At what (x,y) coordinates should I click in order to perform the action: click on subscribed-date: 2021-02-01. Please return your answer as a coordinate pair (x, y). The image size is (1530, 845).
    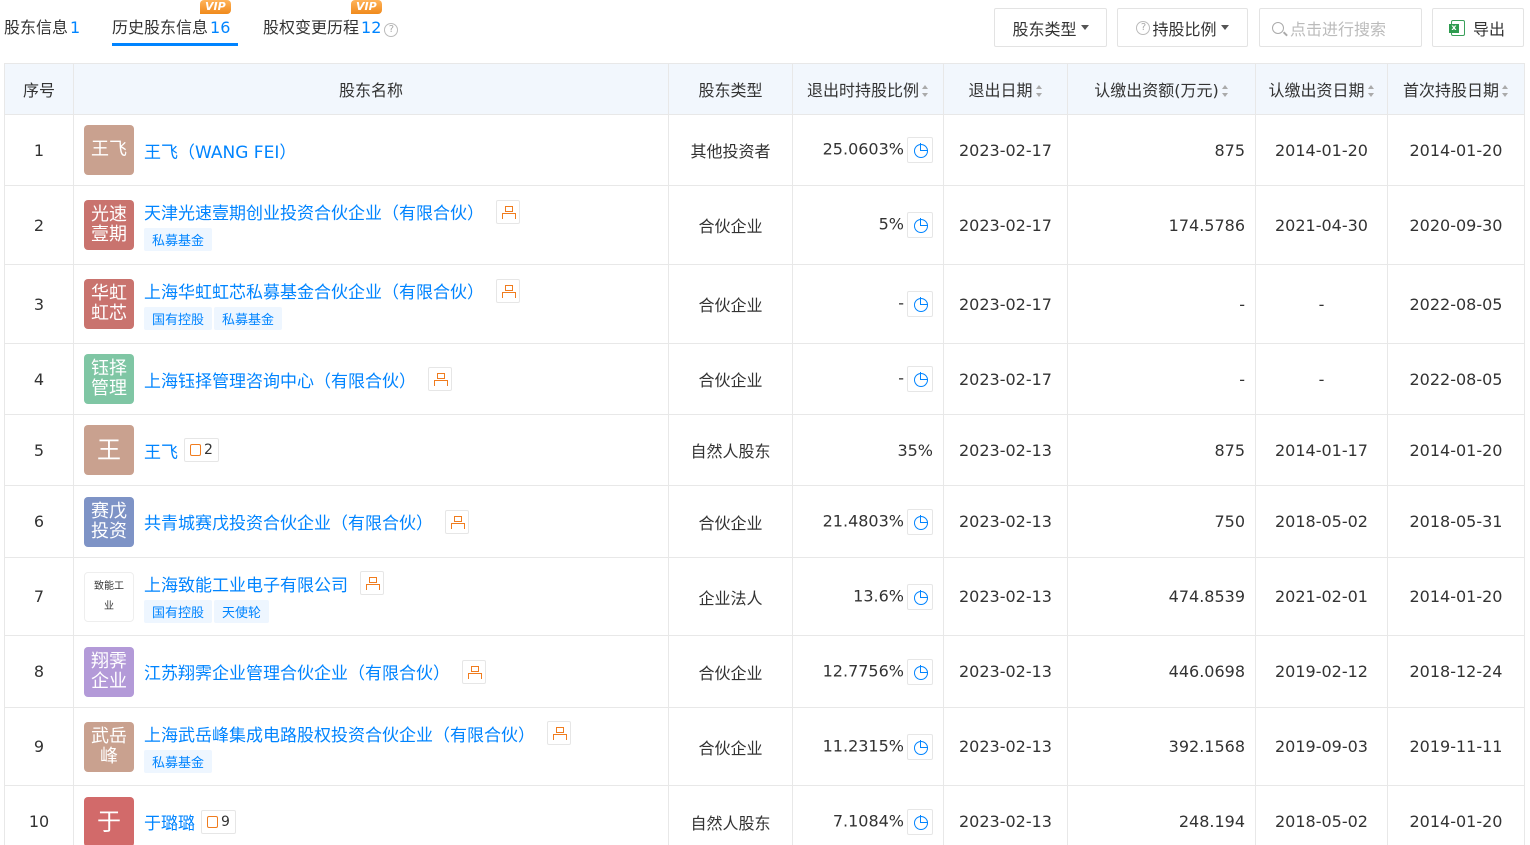
    Looking at the image, I should click on (1321, 596).